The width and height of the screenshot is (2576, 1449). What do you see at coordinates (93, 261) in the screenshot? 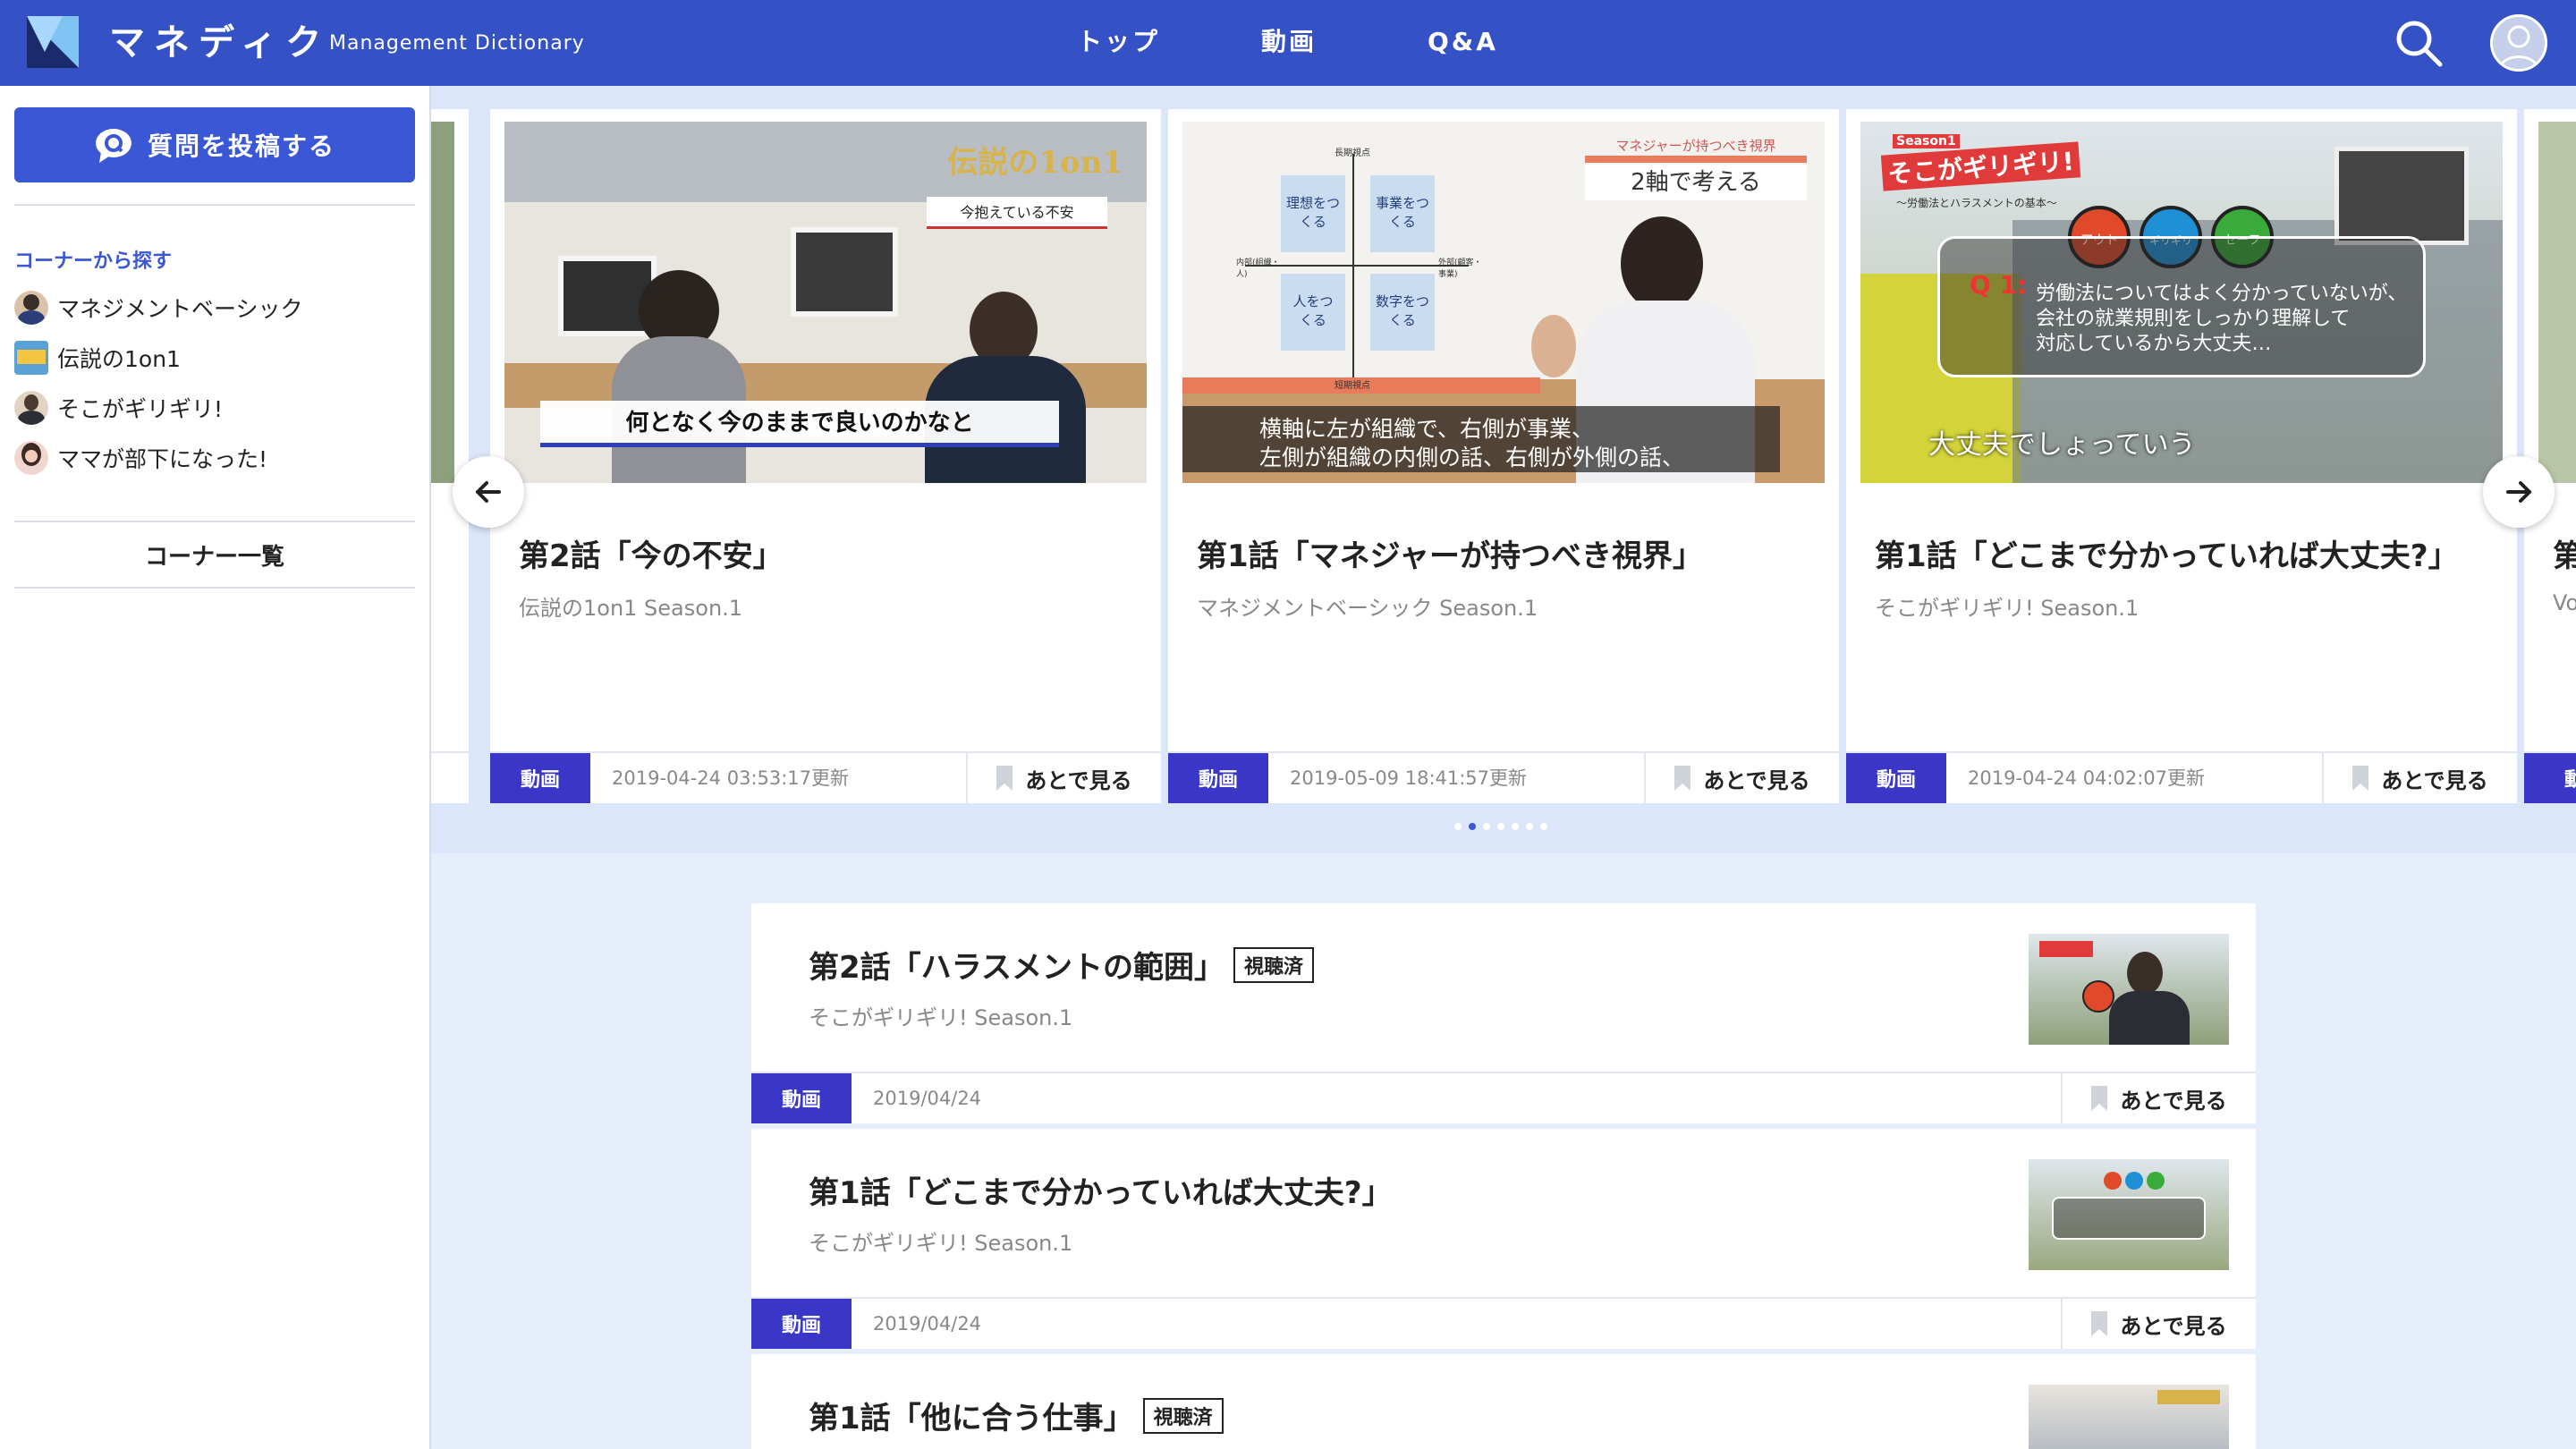
I see `corner-section-title: コーナーから探す` at bounding box center [93, 261].